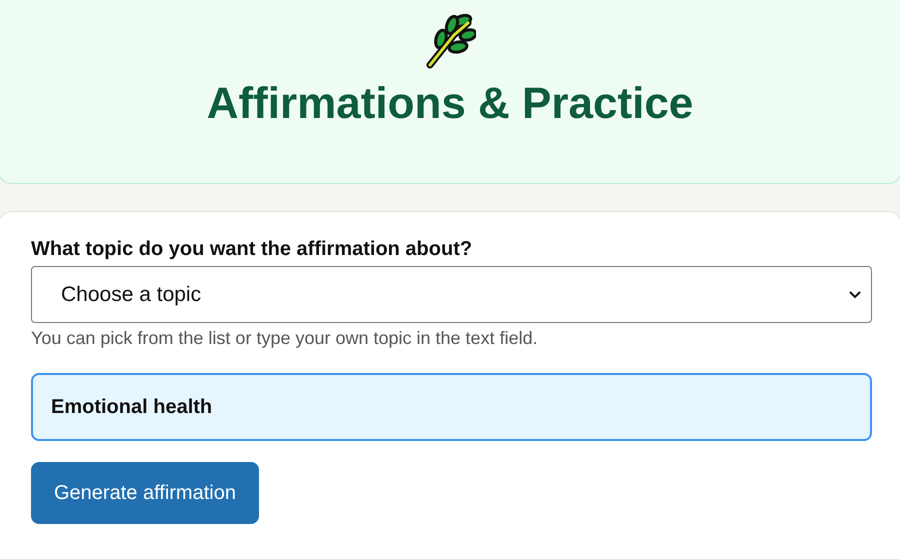  What do you see at coordinates (145, 493) in the screenshot?
I see `generate-button: Generate affirmation` at bounding box center [145, 493].